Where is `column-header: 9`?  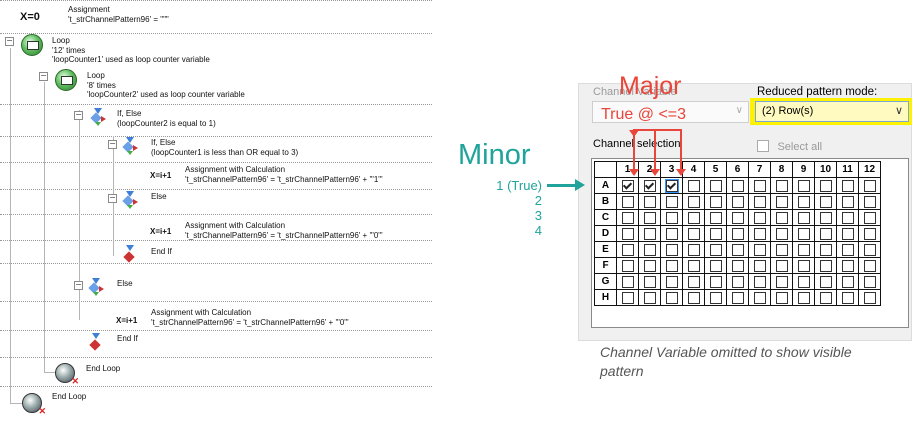
column-header: 9 is located at coordinates (803, 169).